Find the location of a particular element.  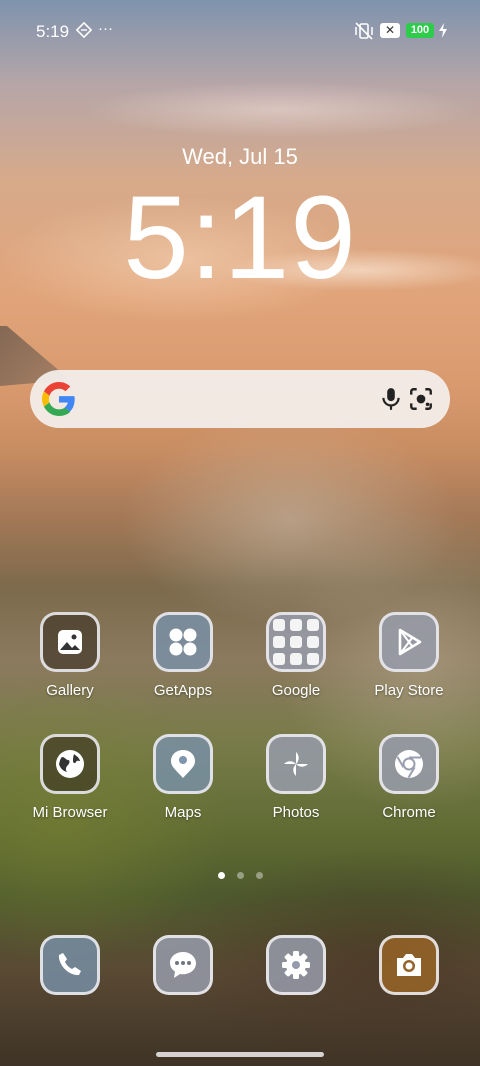

app-chrome: Chrome is located at coordinates (409, 777).